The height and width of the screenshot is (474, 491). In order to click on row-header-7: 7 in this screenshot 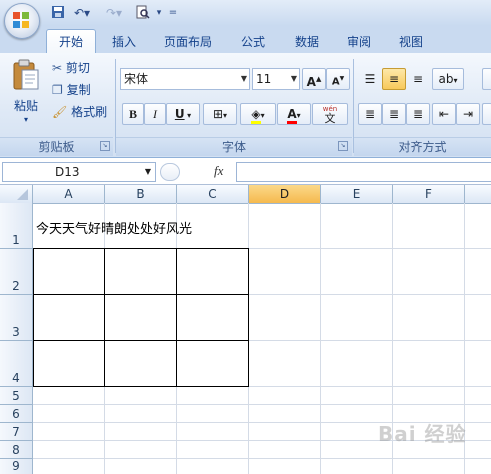, I will do `click(16, 432)`.